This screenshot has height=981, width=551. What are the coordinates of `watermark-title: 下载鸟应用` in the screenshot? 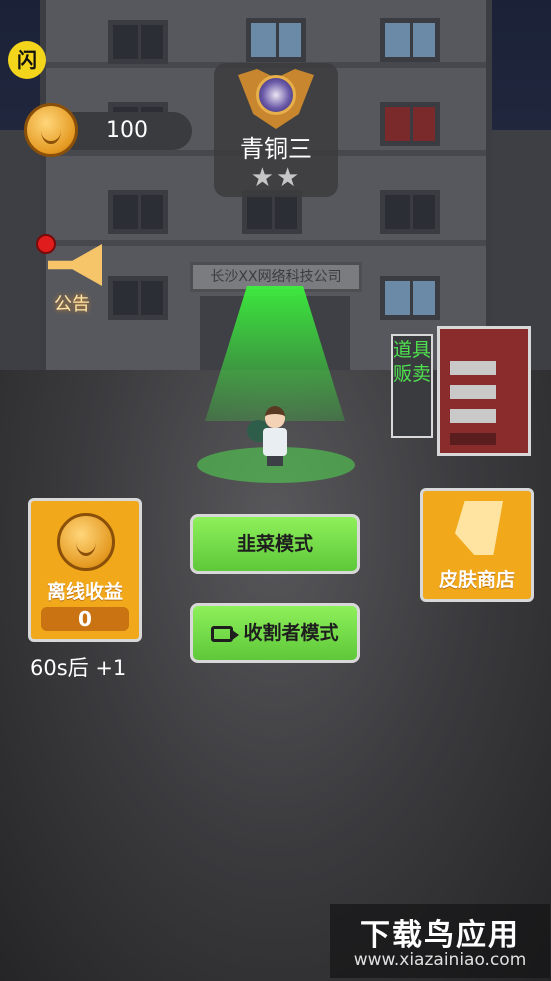 It's located at (440, 935).